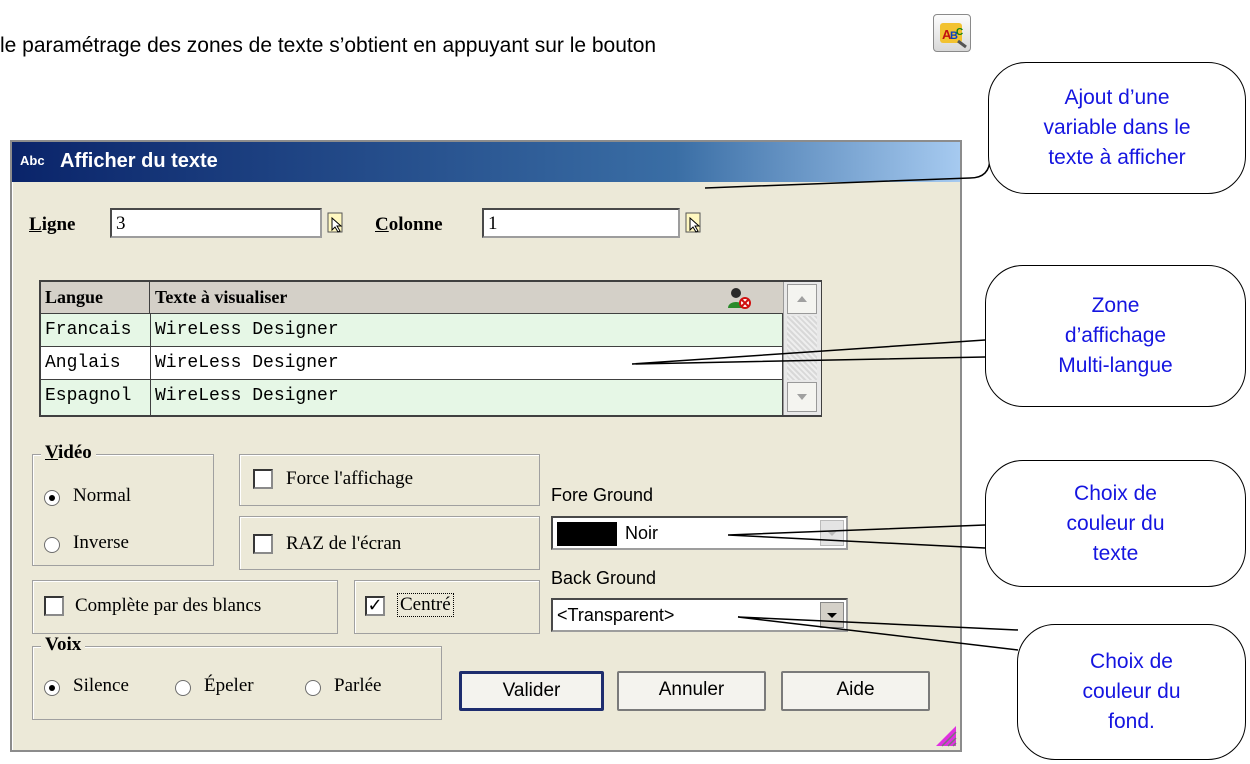 The width and height of the screenshot is (1250, 764). I want to click on callout-variable-line-2: variable dans le, so click(1117, 127).